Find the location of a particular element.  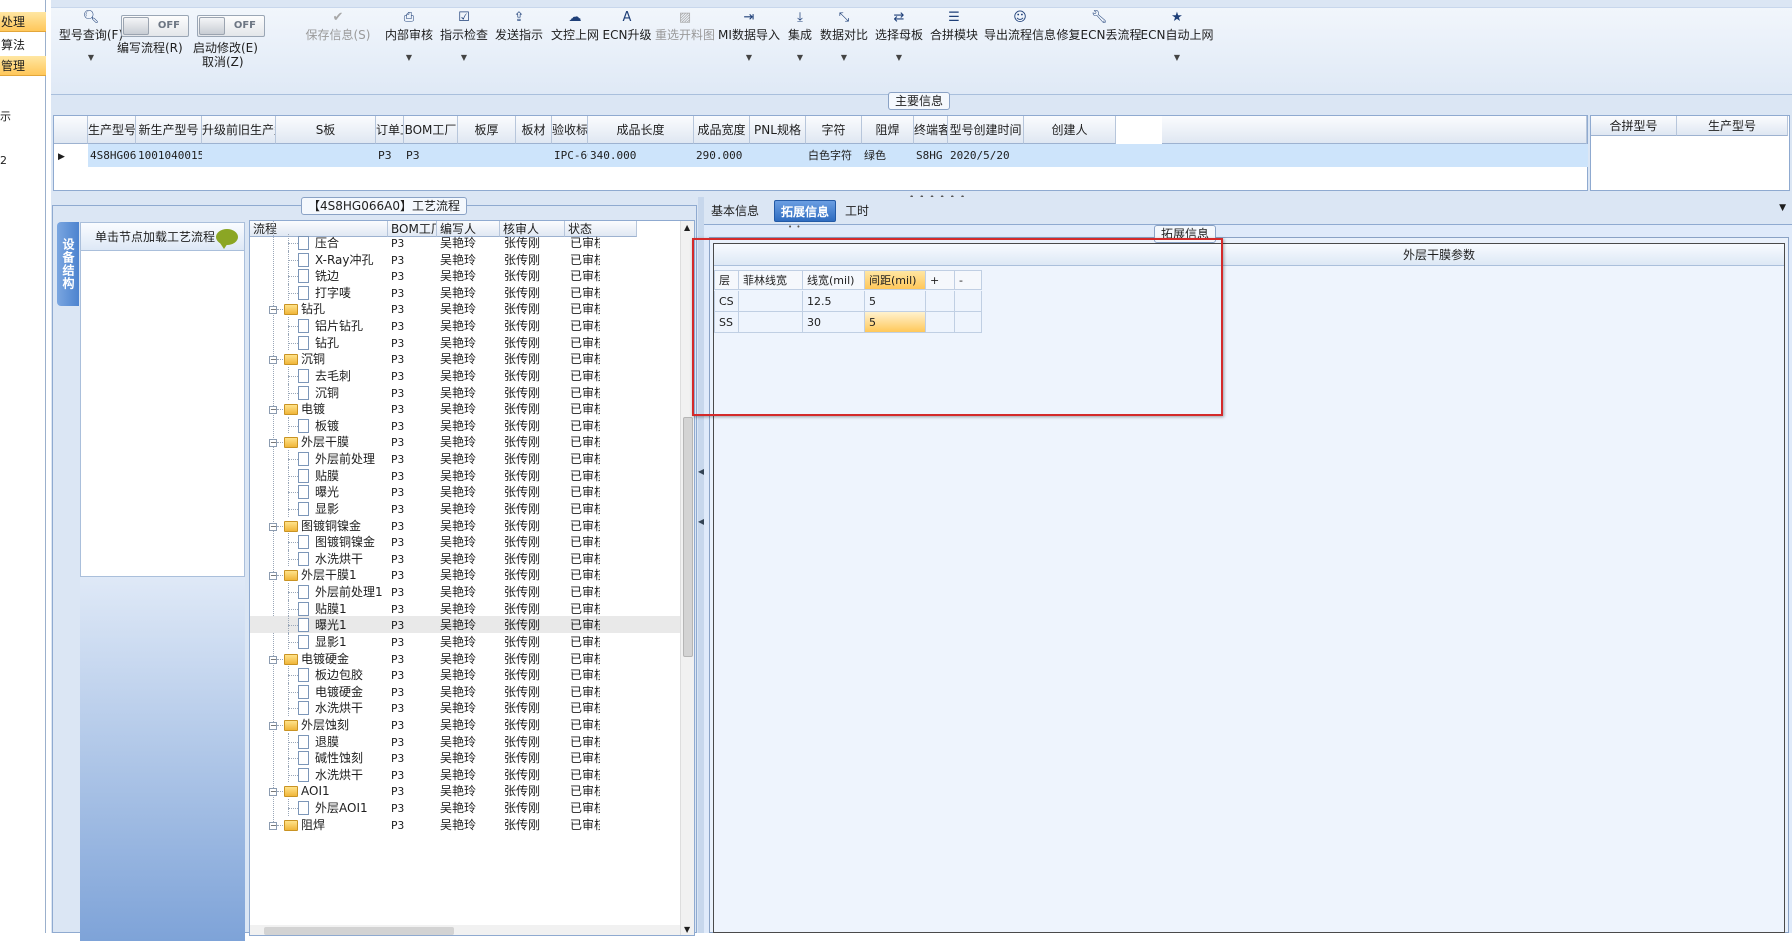

scroll-up-icon: ▲ is located at coordinates (687, 227).